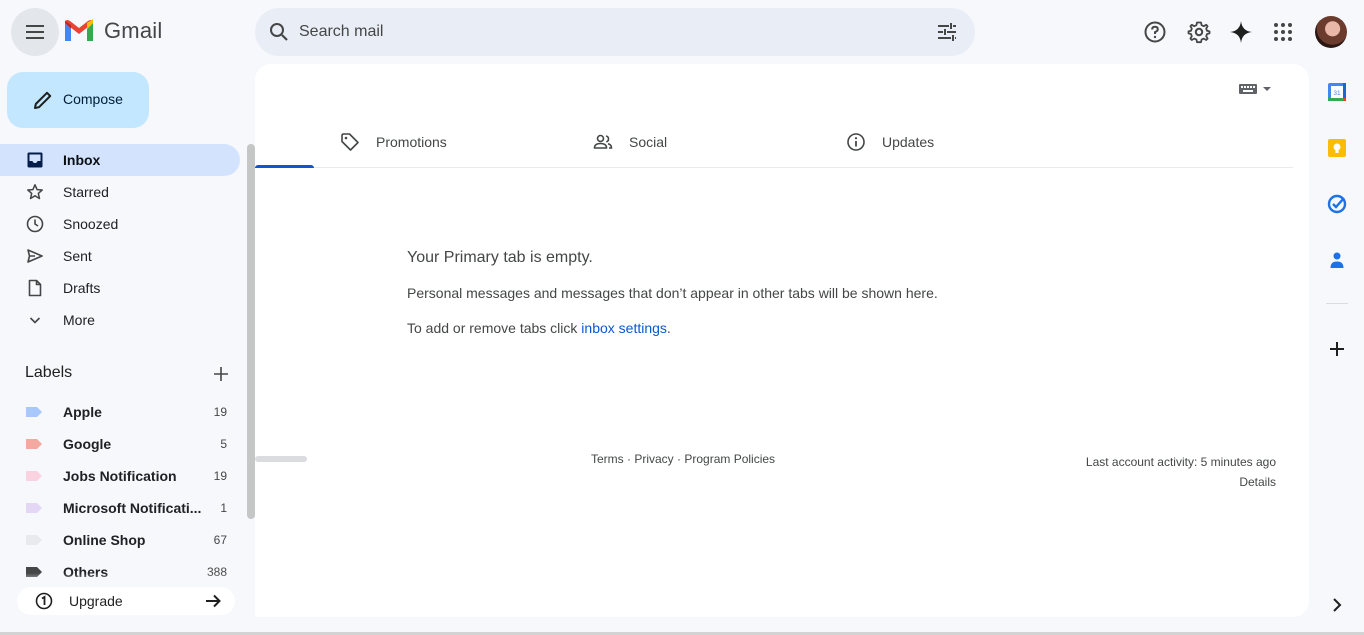 This screenshot has height=635, width=1364. I want to click on labels-heading: Labels, so click(49, 372).